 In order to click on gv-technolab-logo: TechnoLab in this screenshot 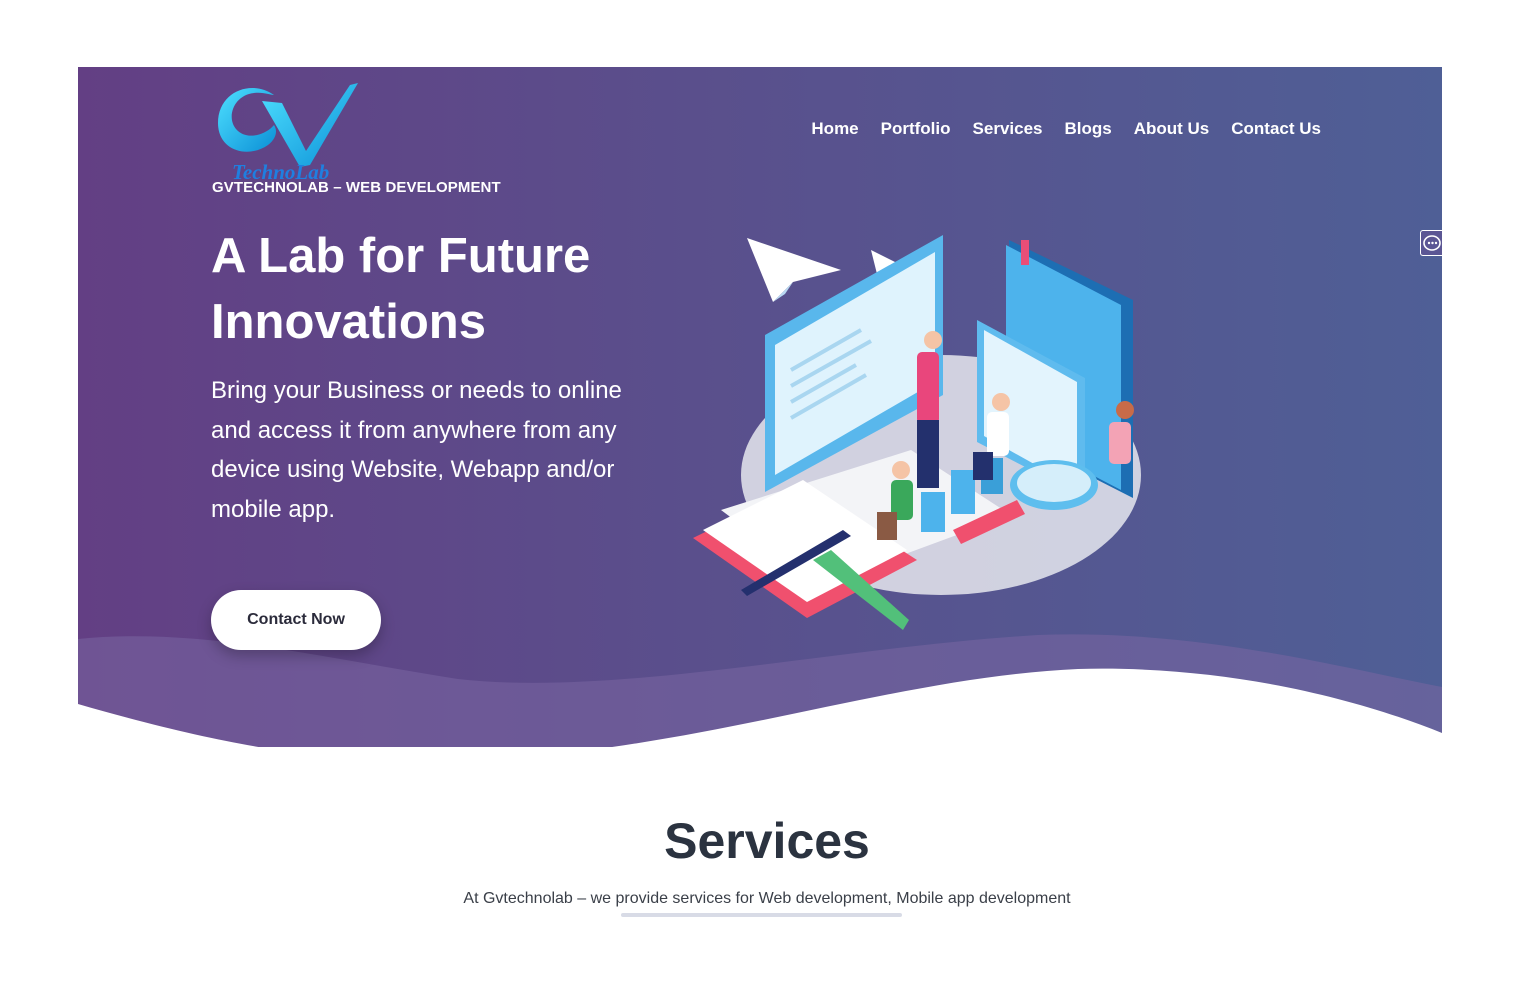, I will do `click(287, 129)`.